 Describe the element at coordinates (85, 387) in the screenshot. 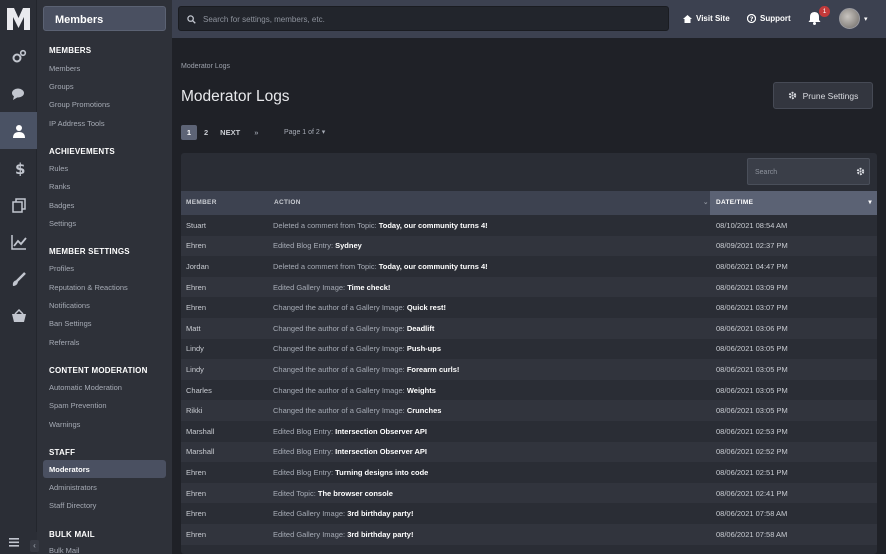

I see `sidebar-item-automatic-moderation: Automatic Moderation` at that location.